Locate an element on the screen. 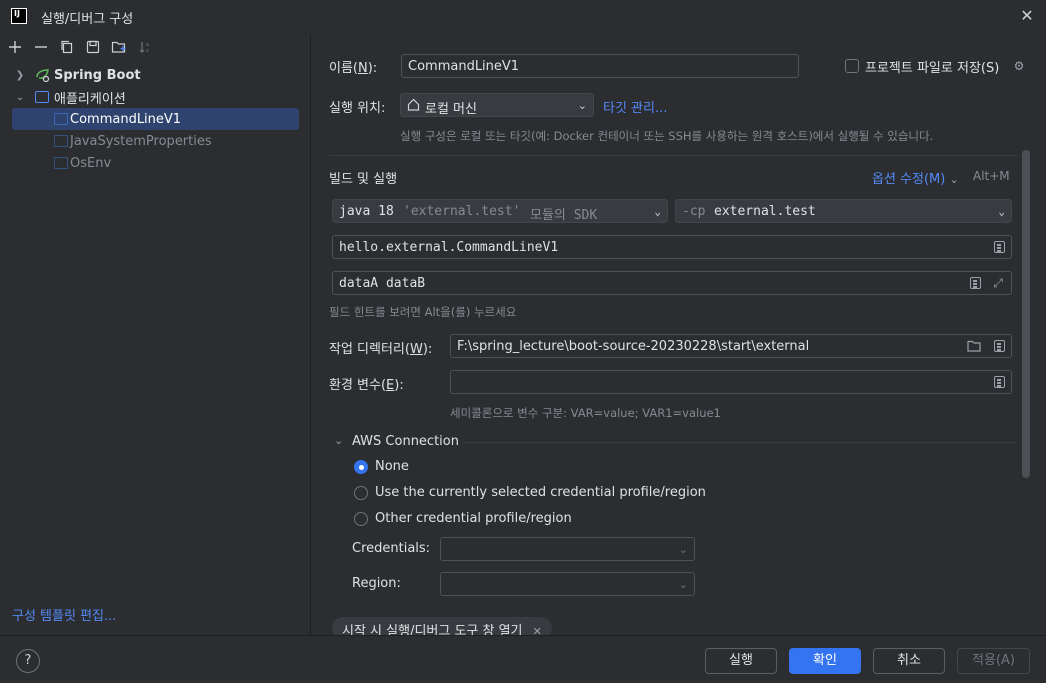 This screenshot has width=1046, height=683. build-run-title: 빌드 및 실행 is located at coordinates (363, 179).